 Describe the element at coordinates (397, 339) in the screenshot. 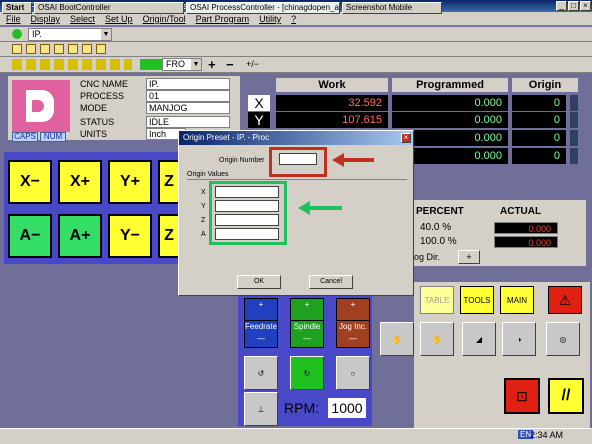

I see `hand-icon: ✋` at that location.